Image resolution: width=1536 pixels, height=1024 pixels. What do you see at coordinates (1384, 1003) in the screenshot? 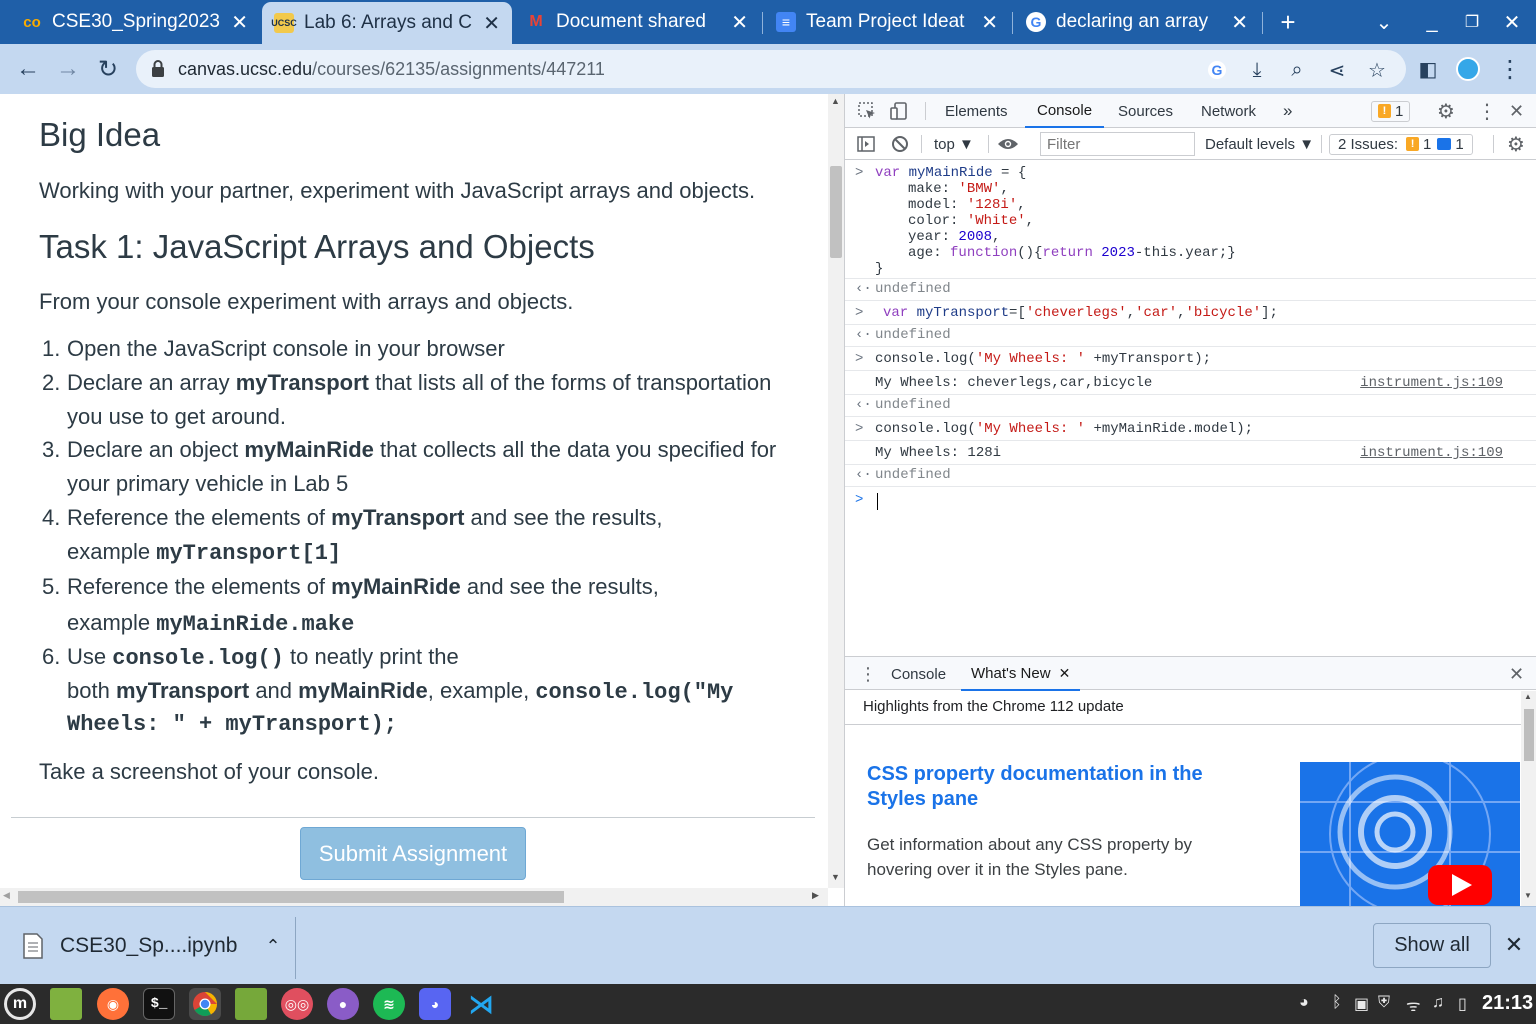
I see `shield-icon: ⛨` at bounding box center [1384, 1003].